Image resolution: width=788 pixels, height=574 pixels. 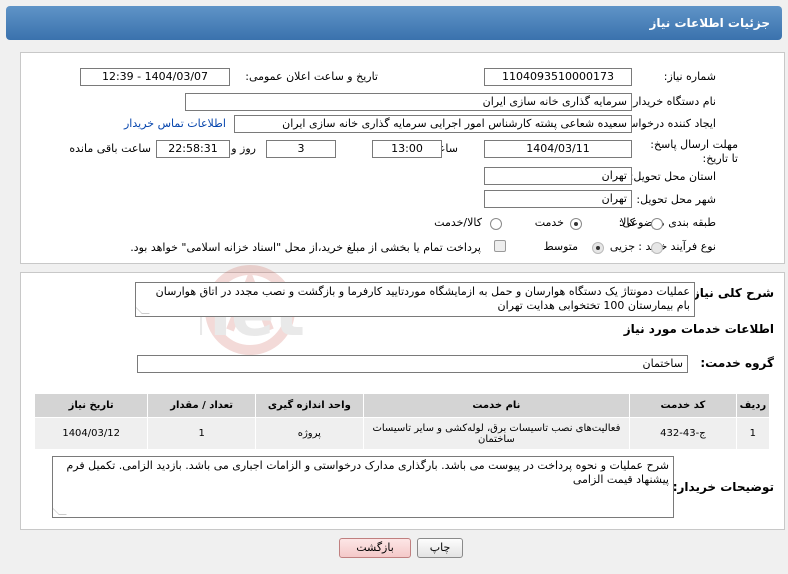 What do you see at coordinates (558, 77) in the screenshot?
I see `need-number-field: 1104093510000173` at bounding box center [558, 77].